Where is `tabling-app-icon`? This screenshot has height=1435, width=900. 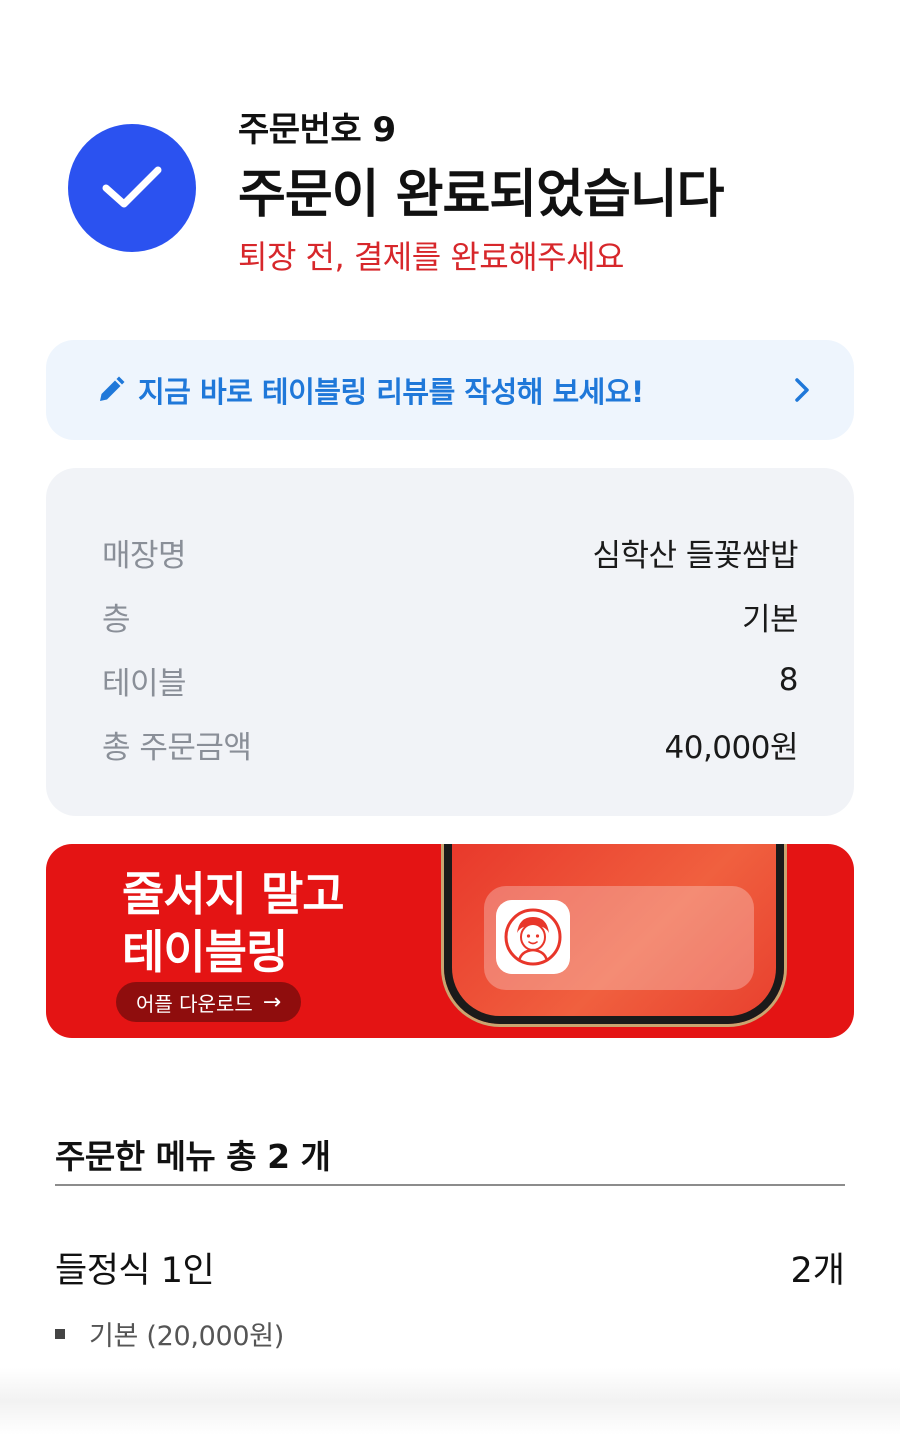 tabling-app-icon is located at coordinates (533, 937).